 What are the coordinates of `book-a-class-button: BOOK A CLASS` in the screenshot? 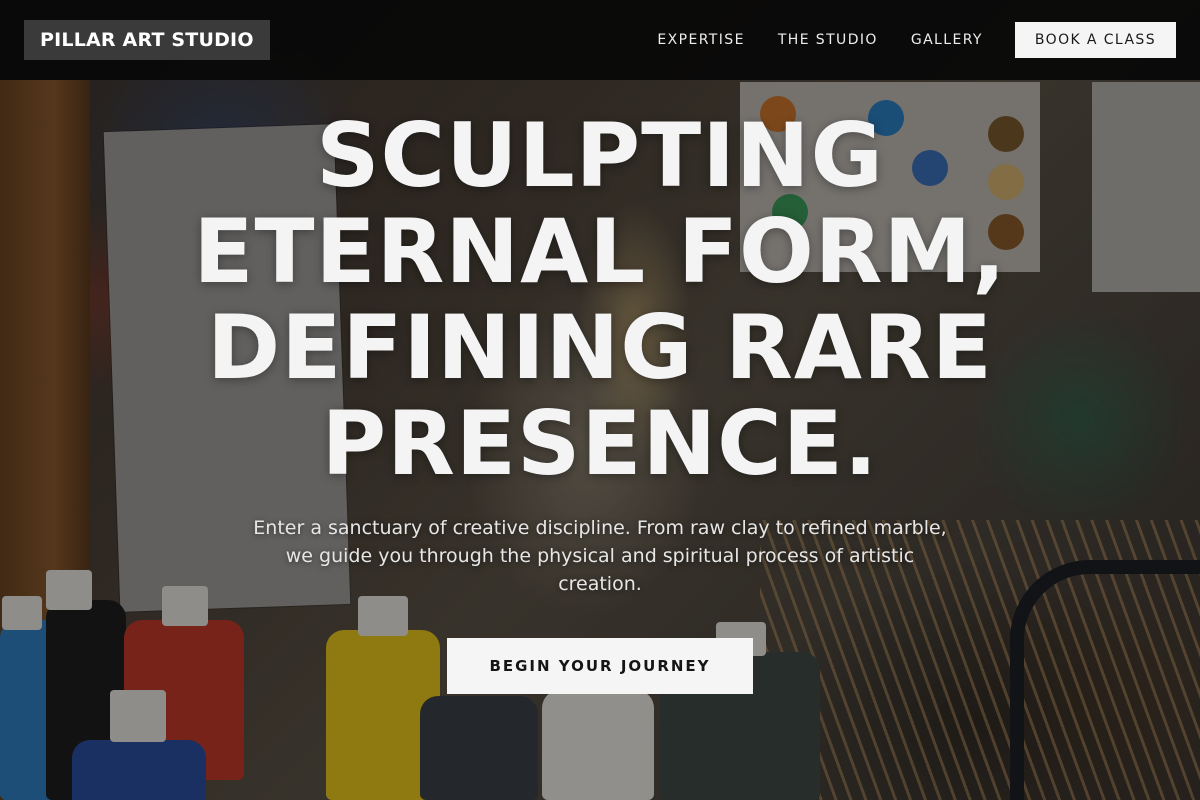 It's located at (1095, 40).